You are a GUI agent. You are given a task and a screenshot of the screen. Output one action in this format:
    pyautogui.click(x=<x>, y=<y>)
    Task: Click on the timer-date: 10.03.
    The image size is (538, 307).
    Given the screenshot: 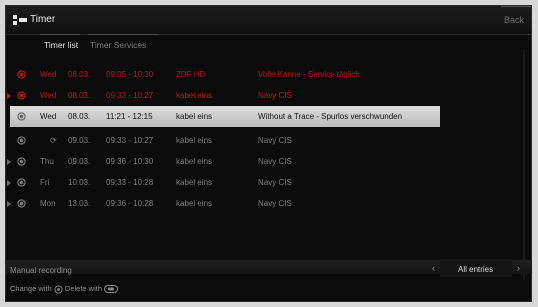 What is the action you would take?
    pyautogui.click(x=79, y=182)
    